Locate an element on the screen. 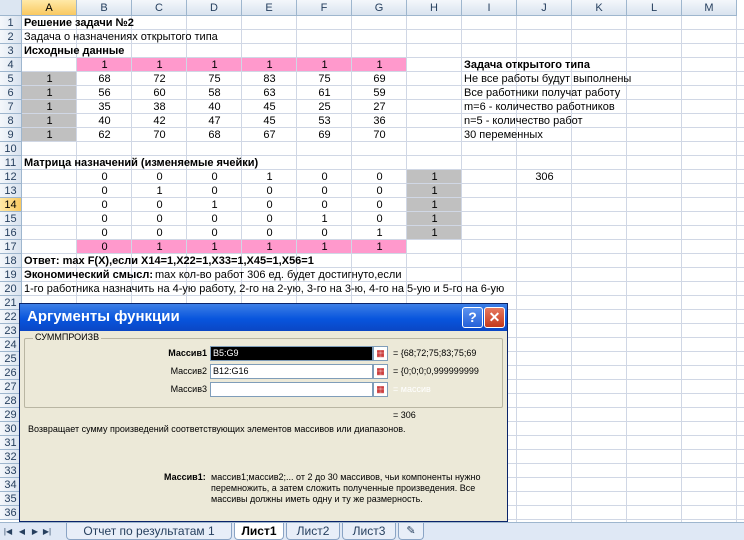 Image resolution: width=744 pixels, height=540 pixels. tab-sheet1: Лист1 is located at coordinates (259, 531).